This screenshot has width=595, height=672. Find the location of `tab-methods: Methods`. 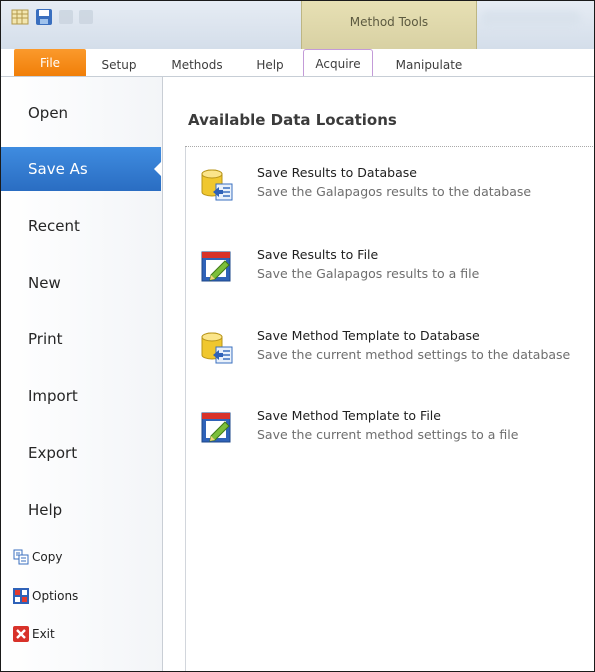

tab-methods: Methods is located at coordinates (197, 65).